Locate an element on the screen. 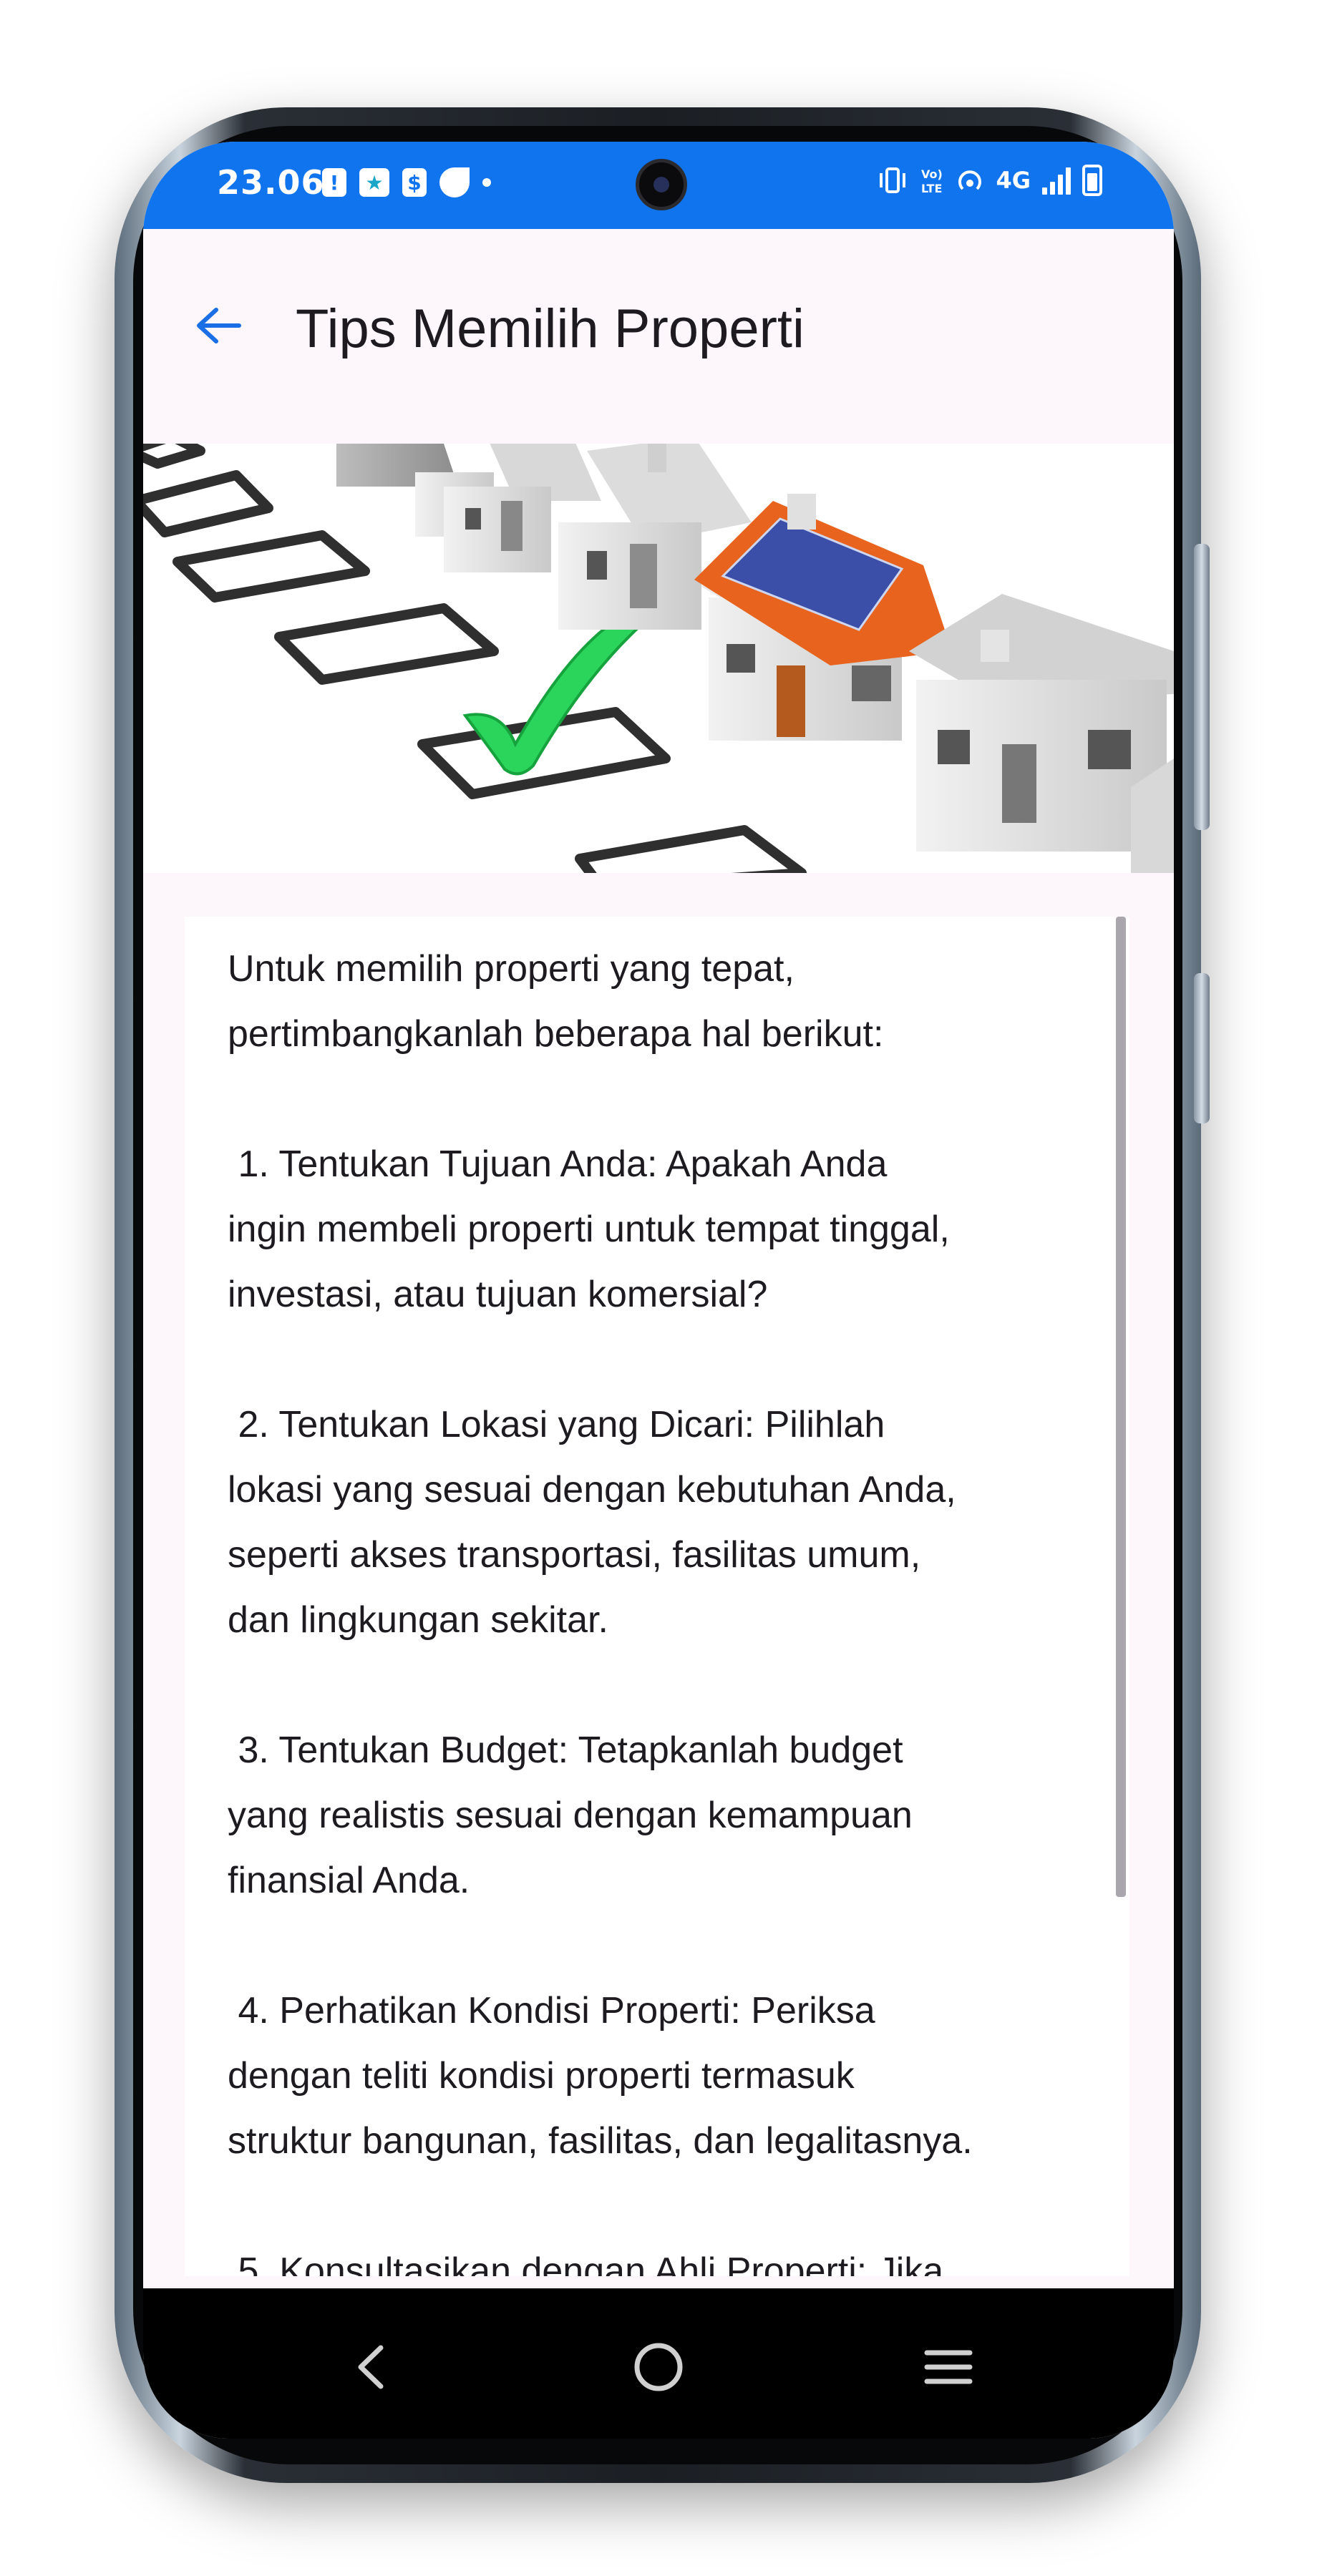 The width and height of the screenshot is (1317, 2576). house-icon is located at coordinates (823, 617).